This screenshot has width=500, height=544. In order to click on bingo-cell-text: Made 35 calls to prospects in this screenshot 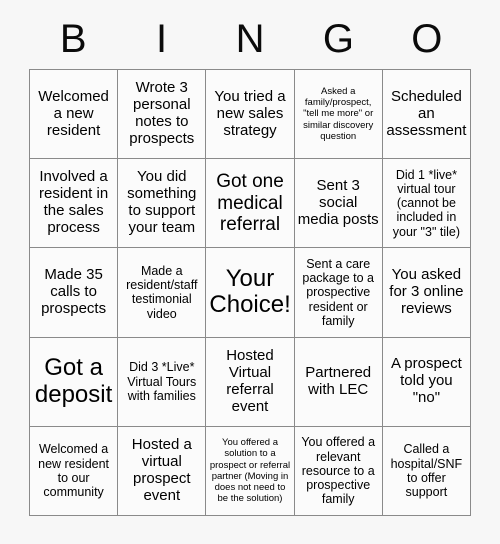, I will do `click(74, 291)`.